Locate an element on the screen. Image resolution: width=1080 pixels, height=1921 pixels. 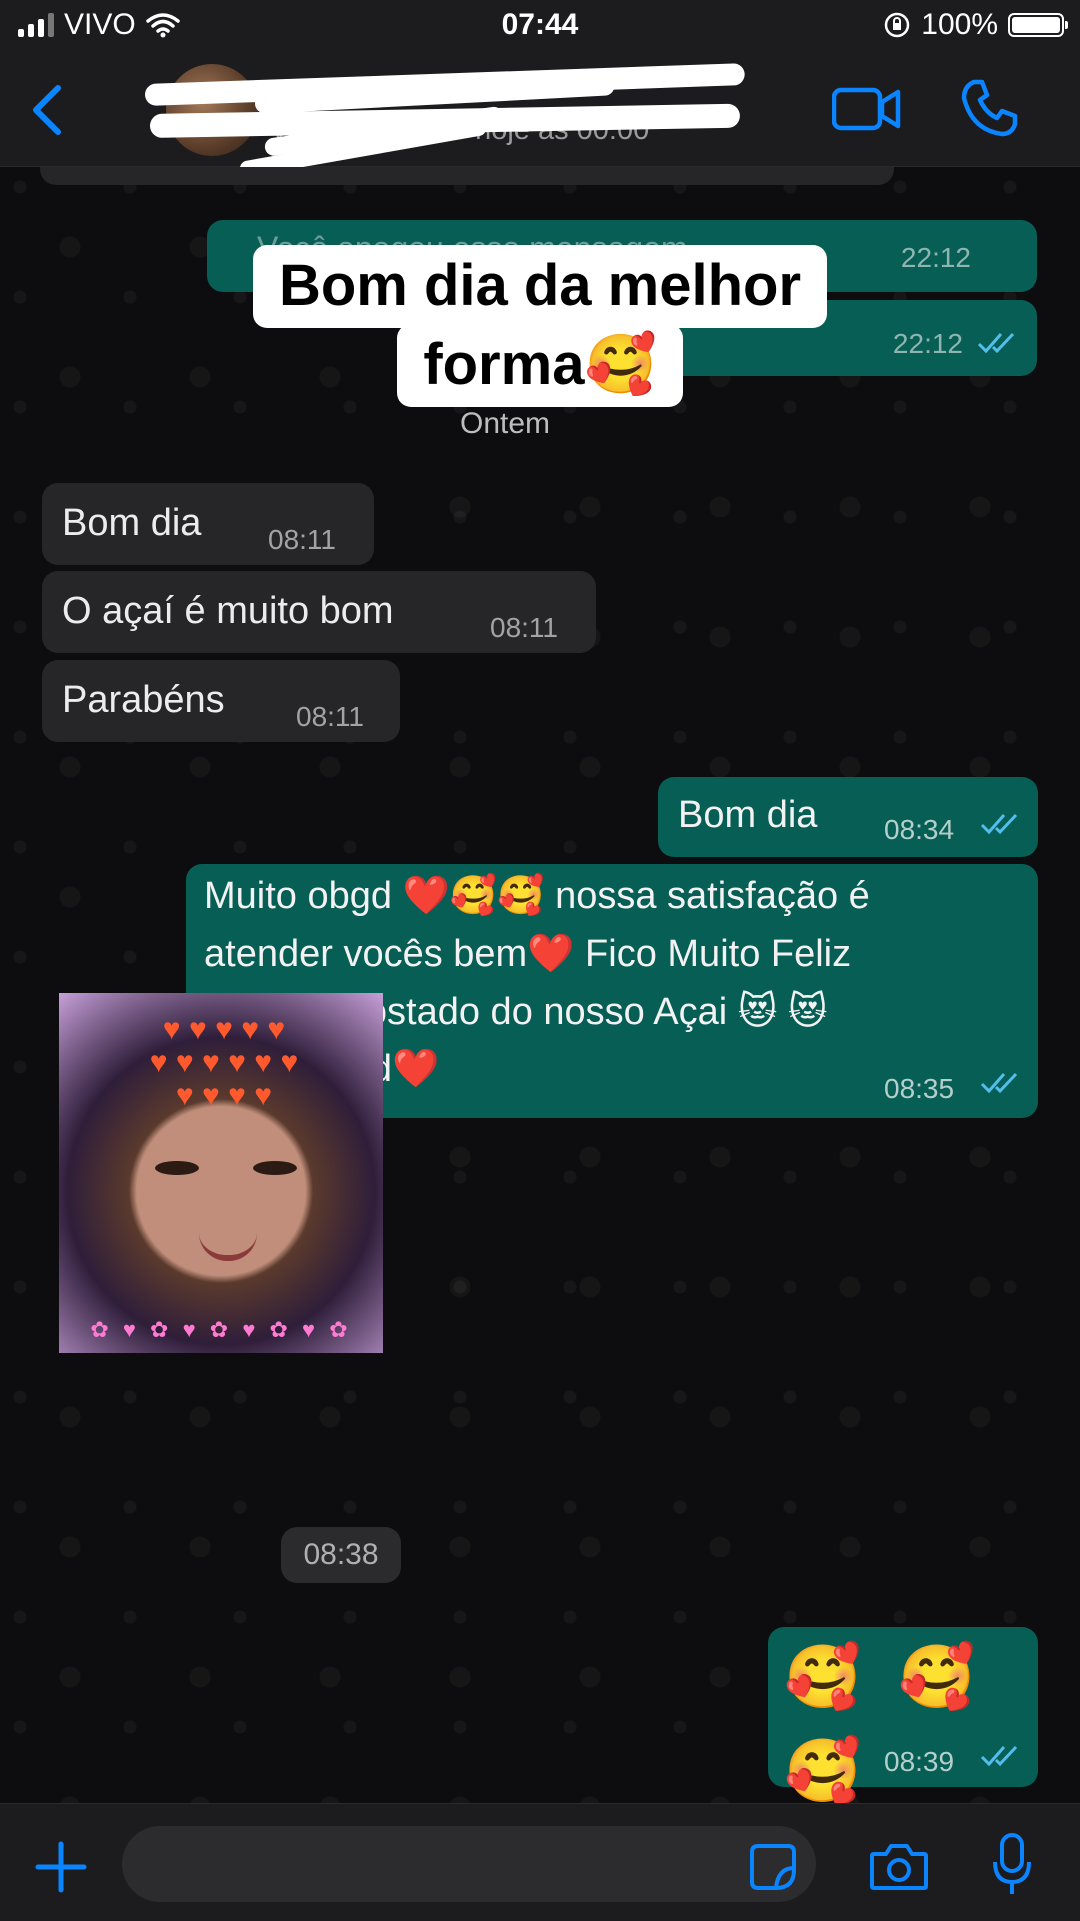
deleted-message-bubble: Você apagou essa mensagem 22:12 is located at coordinates (622, 256).